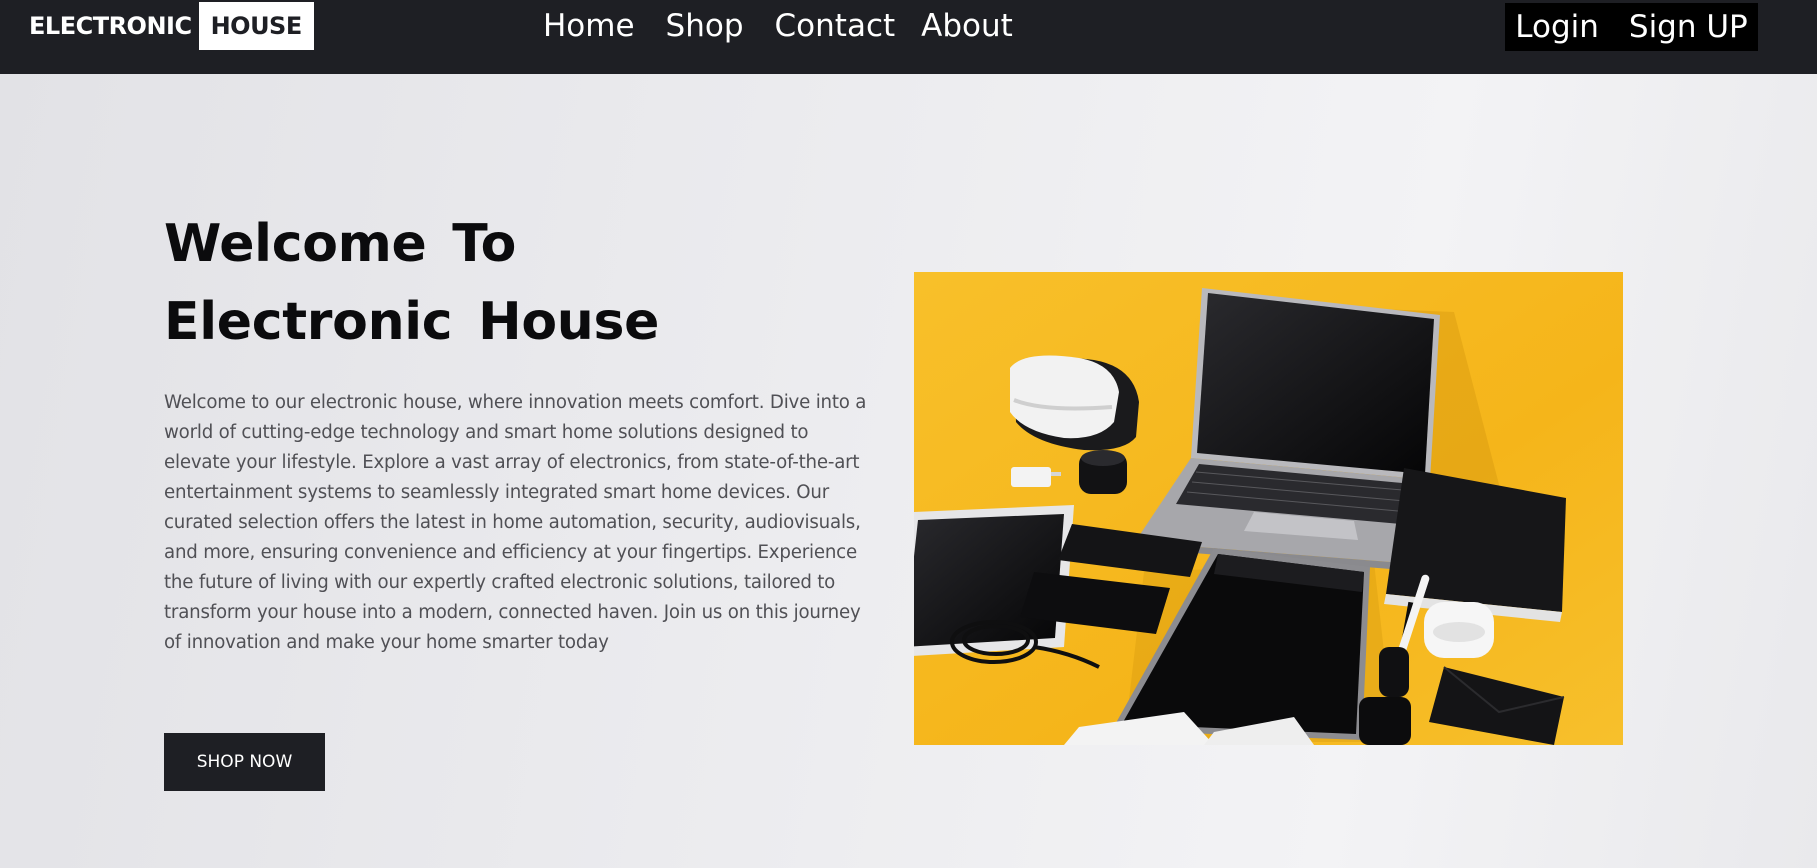 This screenshot has width=1817, height=868. Describe the element at coordinates (1557, 27) in the screenshot. I see `login-link: Login` at that location.